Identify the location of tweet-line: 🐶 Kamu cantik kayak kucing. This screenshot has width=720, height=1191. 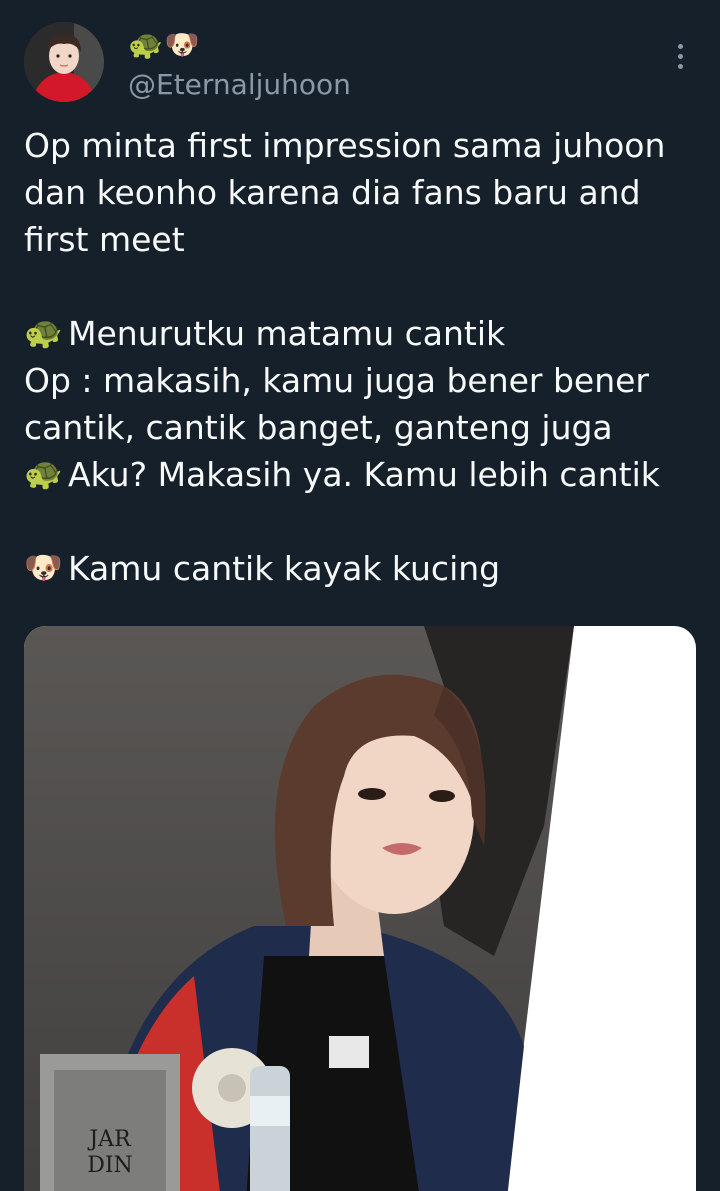
(360, 568).